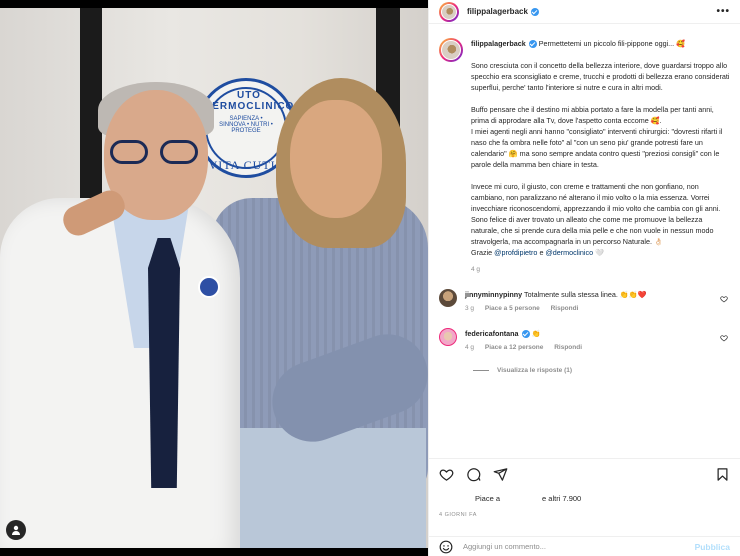 The height and width of the screenshot is (556, 740). What do you see at coordinates (493, 294) in the screenshot?
I see `commenter-username: jinnyminnypinny` at bounding box center [493, 294].